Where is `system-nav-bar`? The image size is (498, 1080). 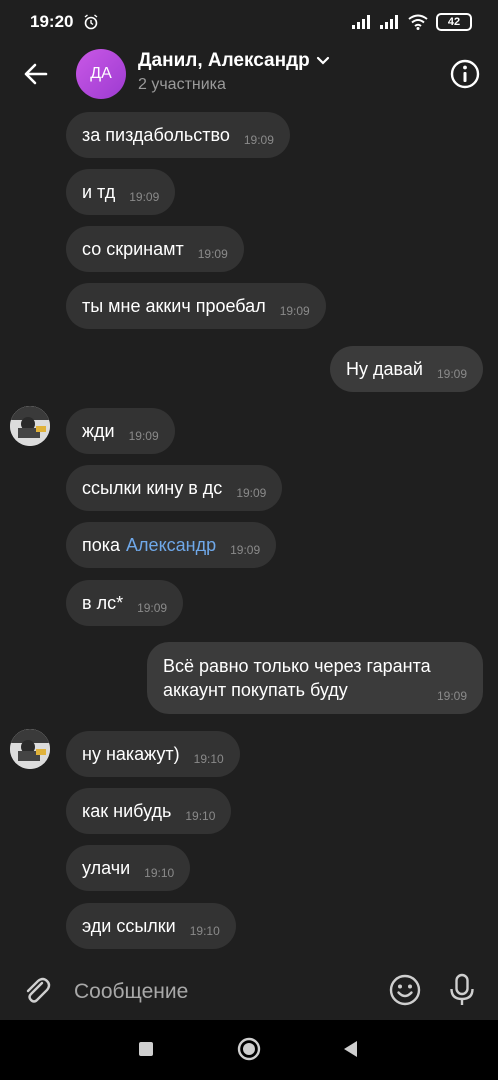 system-nav-bar is located at coordinates (249, 1050).